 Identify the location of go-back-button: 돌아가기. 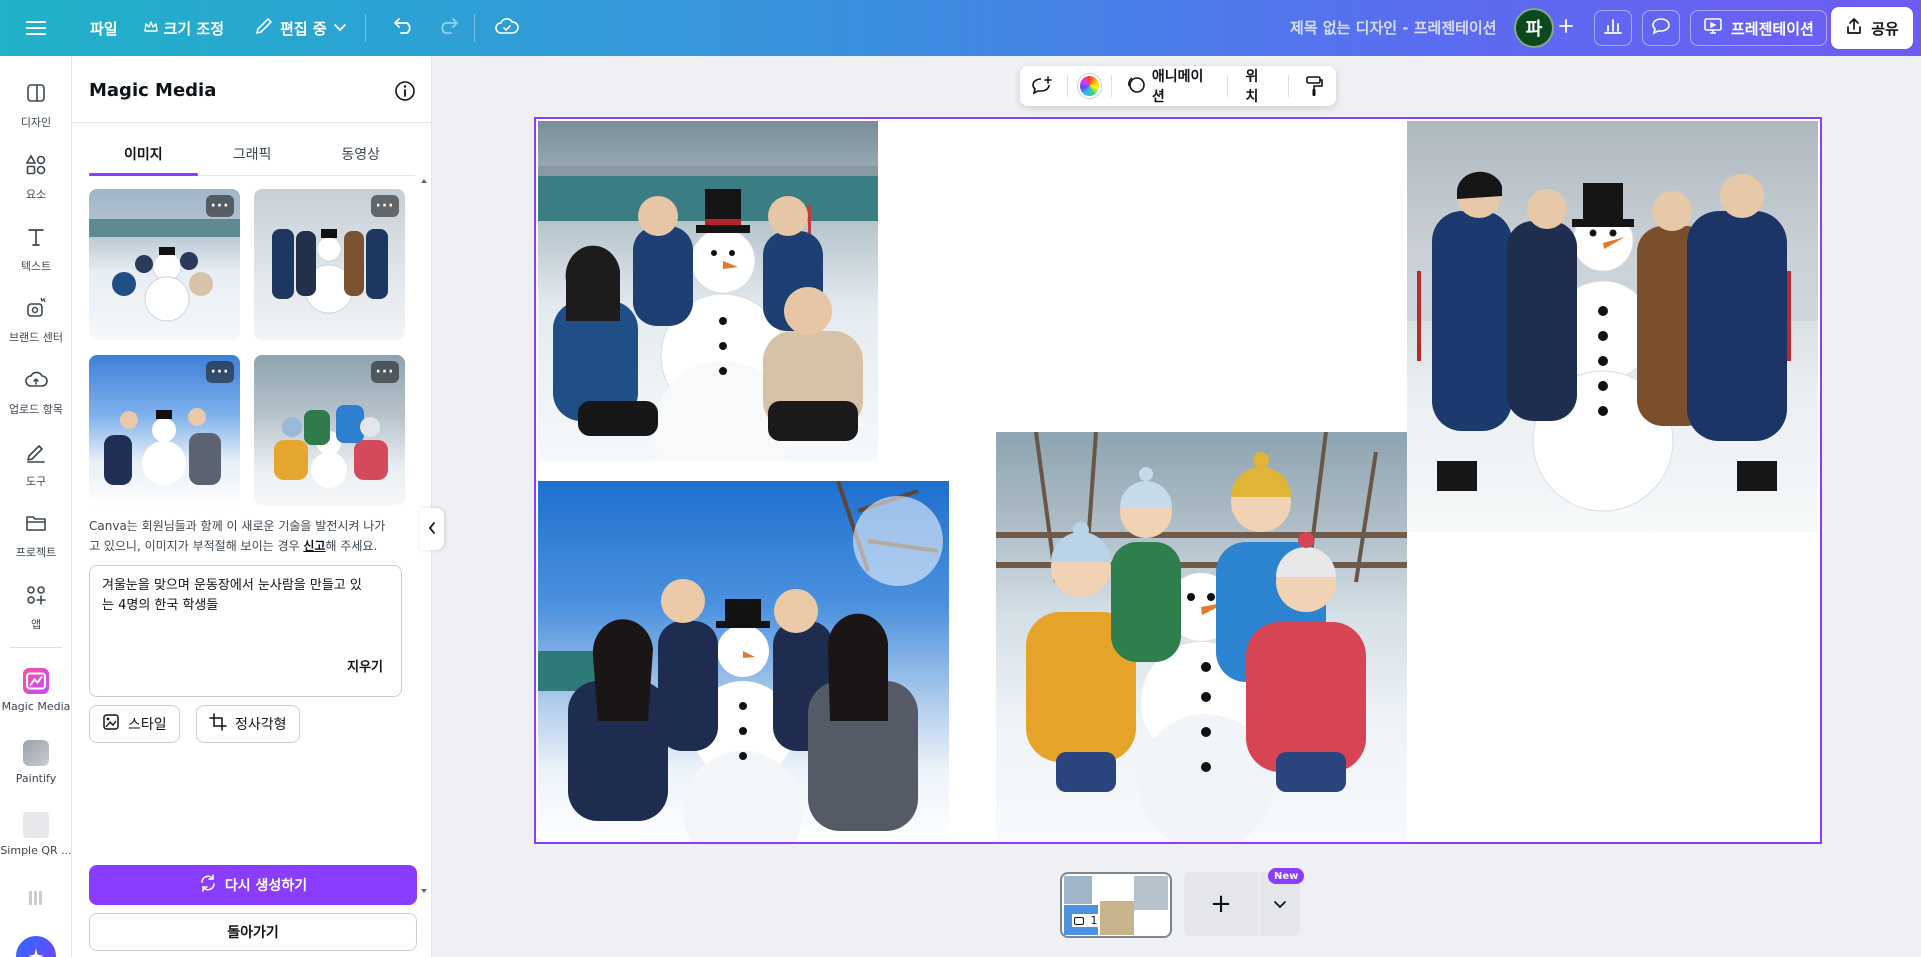
(253, 932).